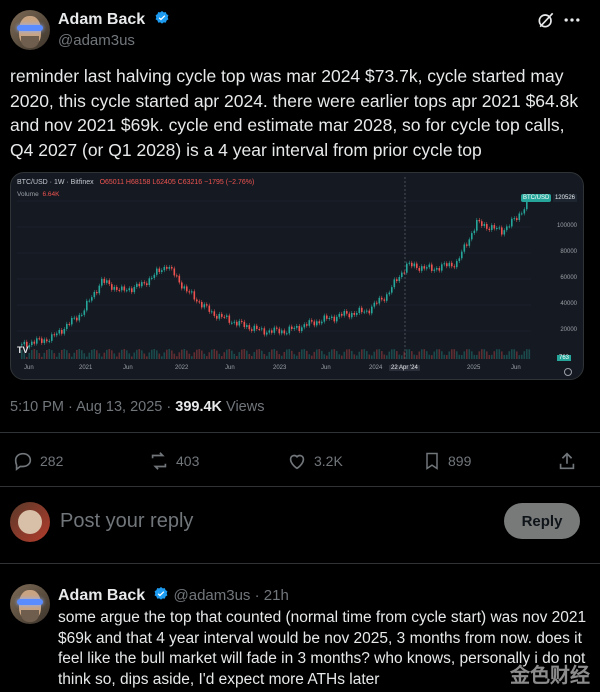 The width and height of the screenshot is (600, 692). Describe the element at coordinates (568, 372) in the screenshot. I see `chart-settings-icon` at that location.